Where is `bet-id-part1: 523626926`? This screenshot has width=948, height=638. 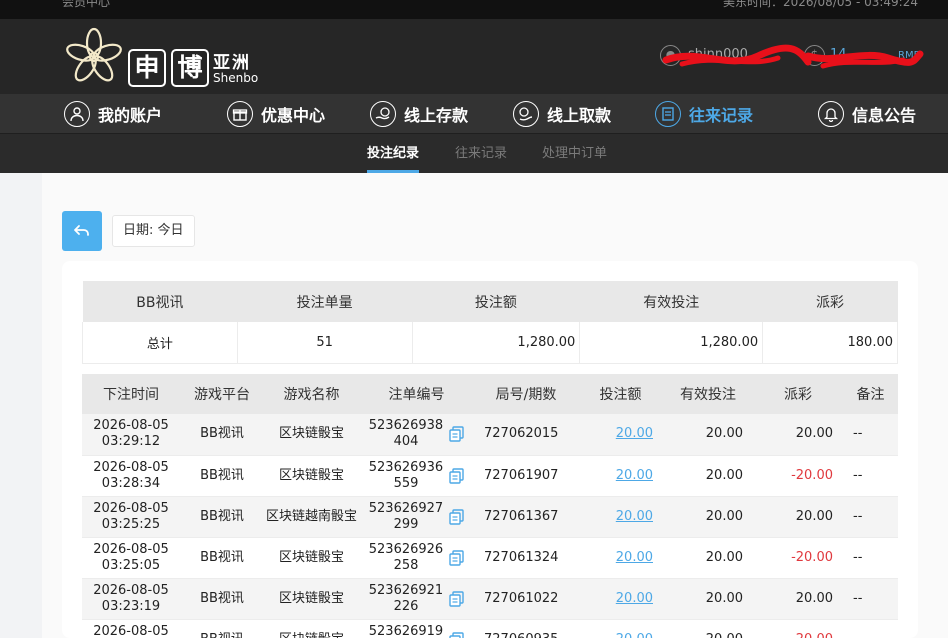 bet-id-part1: 523626926 is located at coordinates (406, 549).